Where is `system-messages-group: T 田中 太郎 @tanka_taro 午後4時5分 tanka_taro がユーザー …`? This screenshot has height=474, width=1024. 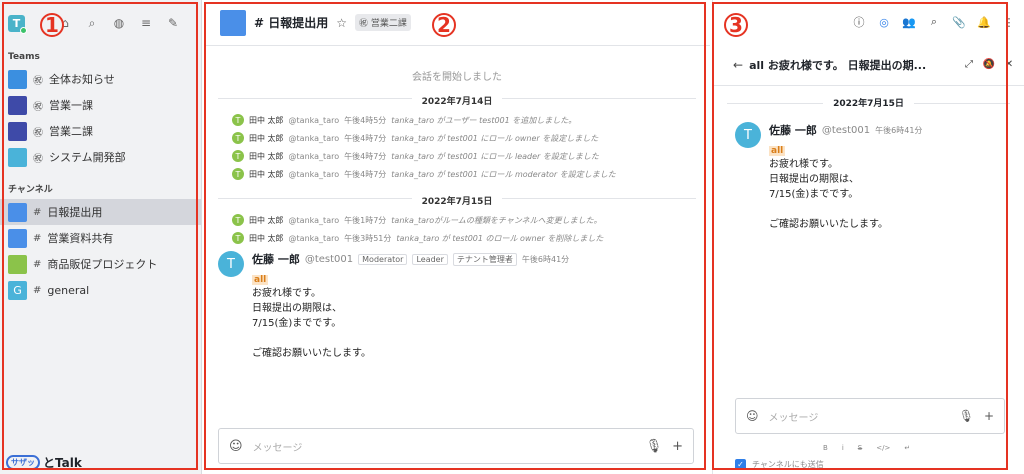 system-messages-group: T 田中 太郎 @tanka_taro 午後4時5分 tanka_taro がユーザー … is located at coordinates (457, 147).